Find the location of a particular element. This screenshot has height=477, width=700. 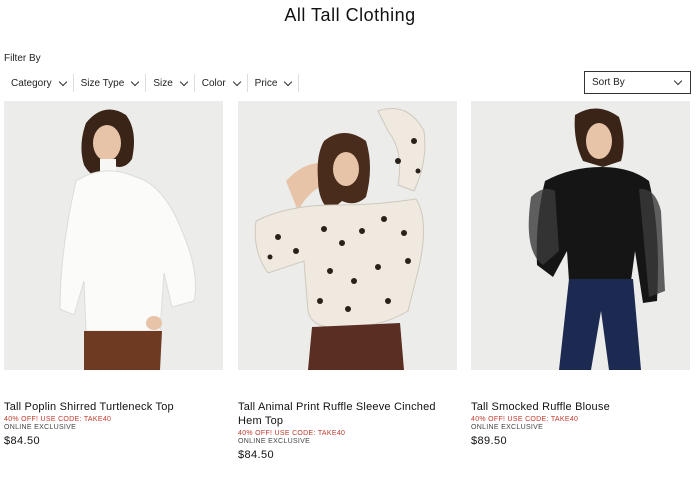

product-price: $89.50 is located at coordinates (489, 441).